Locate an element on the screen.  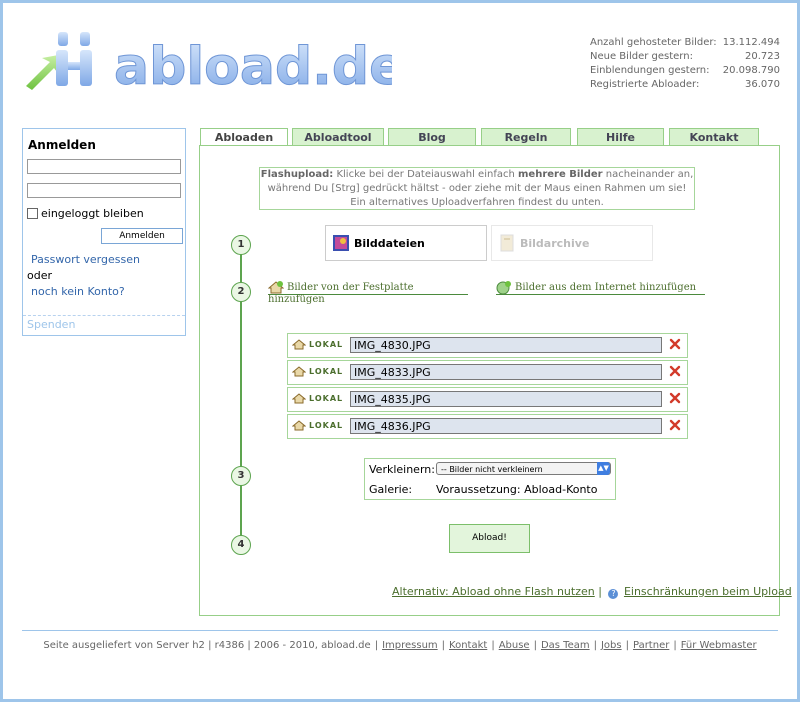
image-file-icon is located at coordinates (341, 243).